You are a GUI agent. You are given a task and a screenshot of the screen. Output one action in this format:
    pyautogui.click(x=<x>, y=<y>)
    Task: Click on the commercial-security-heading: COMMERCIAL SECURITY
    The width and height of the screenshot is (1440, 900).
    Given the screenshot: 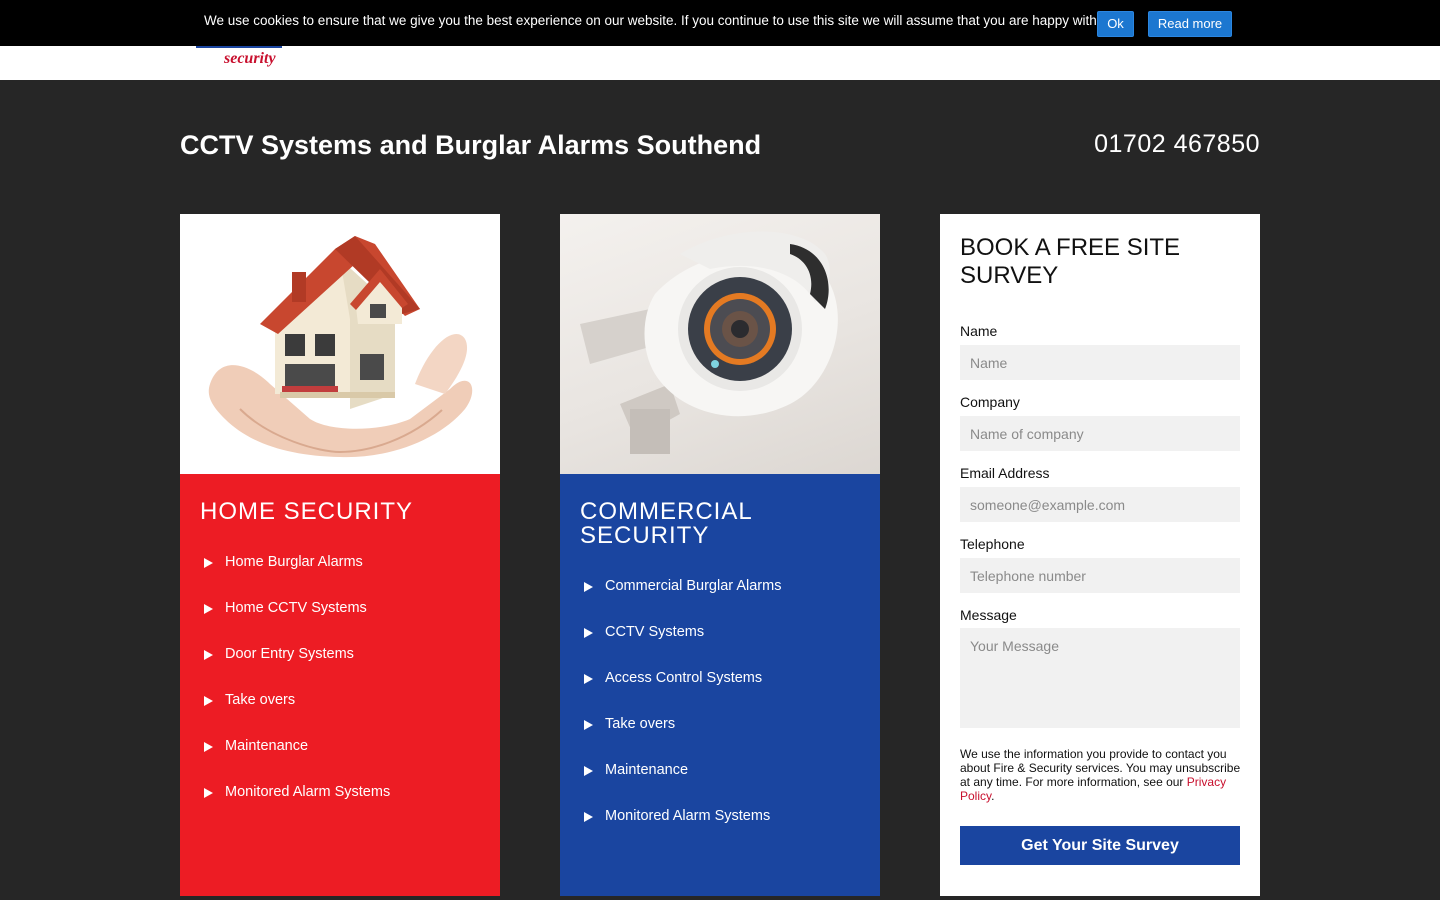 What is the action you would take?
    pyautogui.click(x=666, y=523)
    